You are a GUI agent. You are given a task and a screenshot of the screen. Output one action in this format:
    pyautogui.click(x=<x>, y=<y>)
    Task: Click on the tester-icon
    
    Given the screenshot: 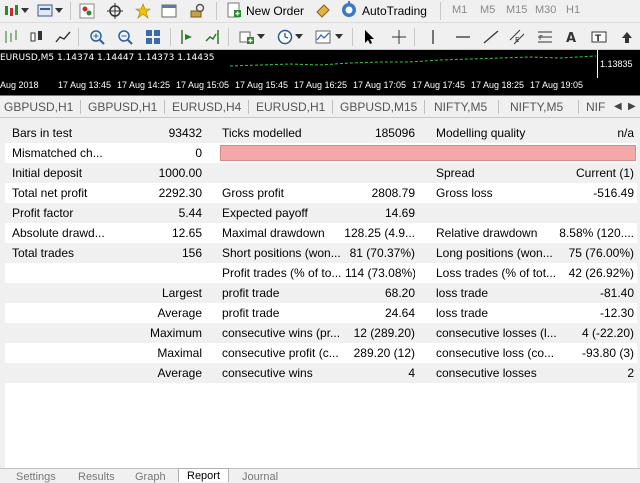 What is the action you would take?
    pyautogui.click(x=197, y=11)
    